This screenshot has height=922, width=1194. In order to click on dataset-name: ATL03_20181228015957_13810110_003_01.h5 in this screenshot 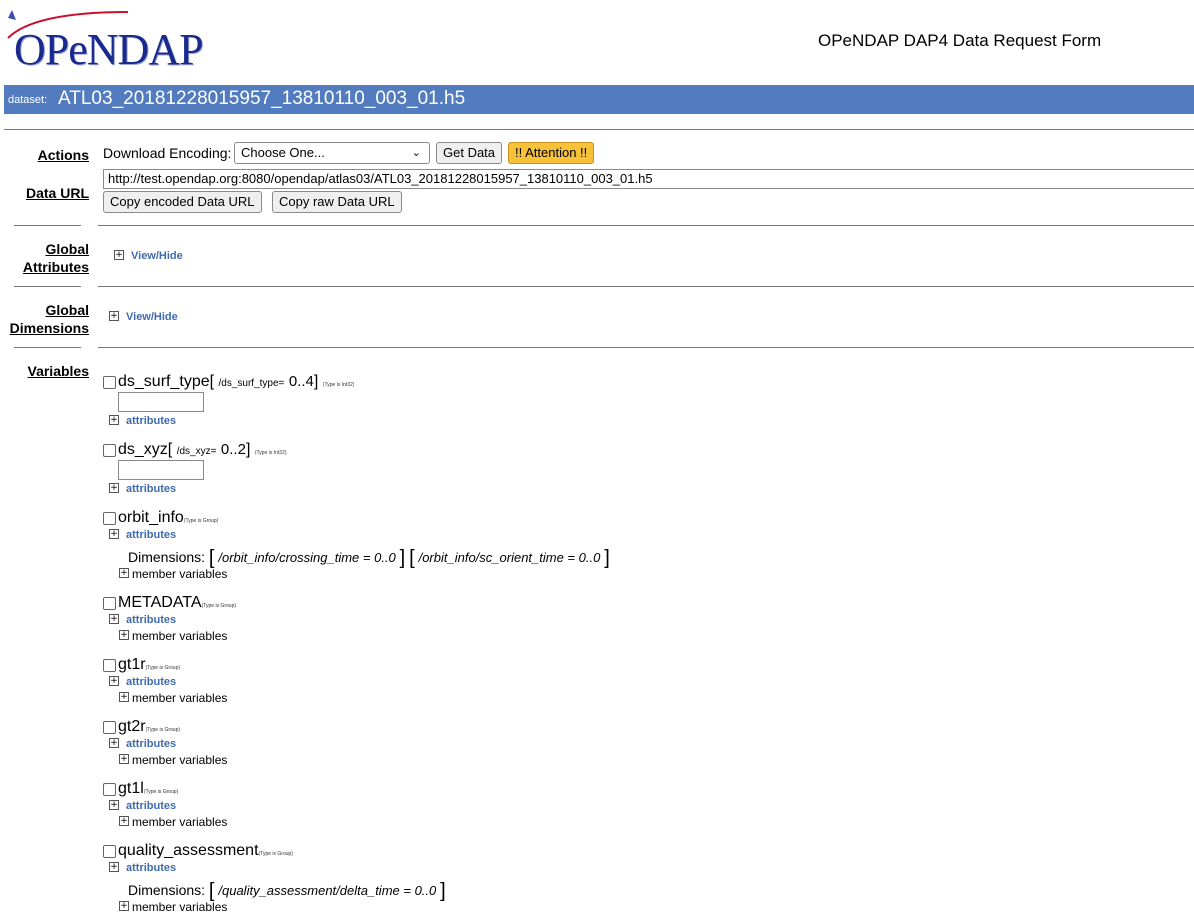, I will do `click(262, 98)`.